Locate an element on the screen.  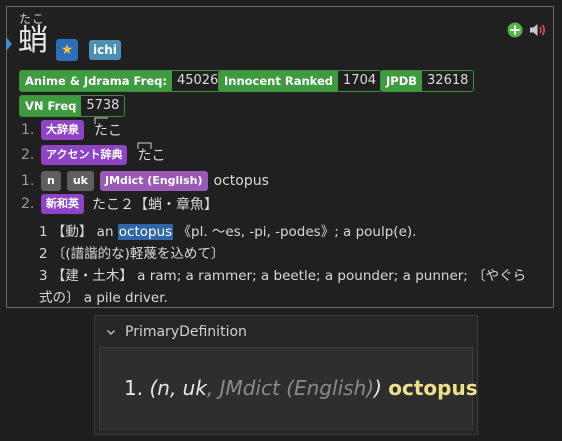
freq-badge-anime: Anime & Jdrama Freq: 45026 is located at coordinates (122, 81).